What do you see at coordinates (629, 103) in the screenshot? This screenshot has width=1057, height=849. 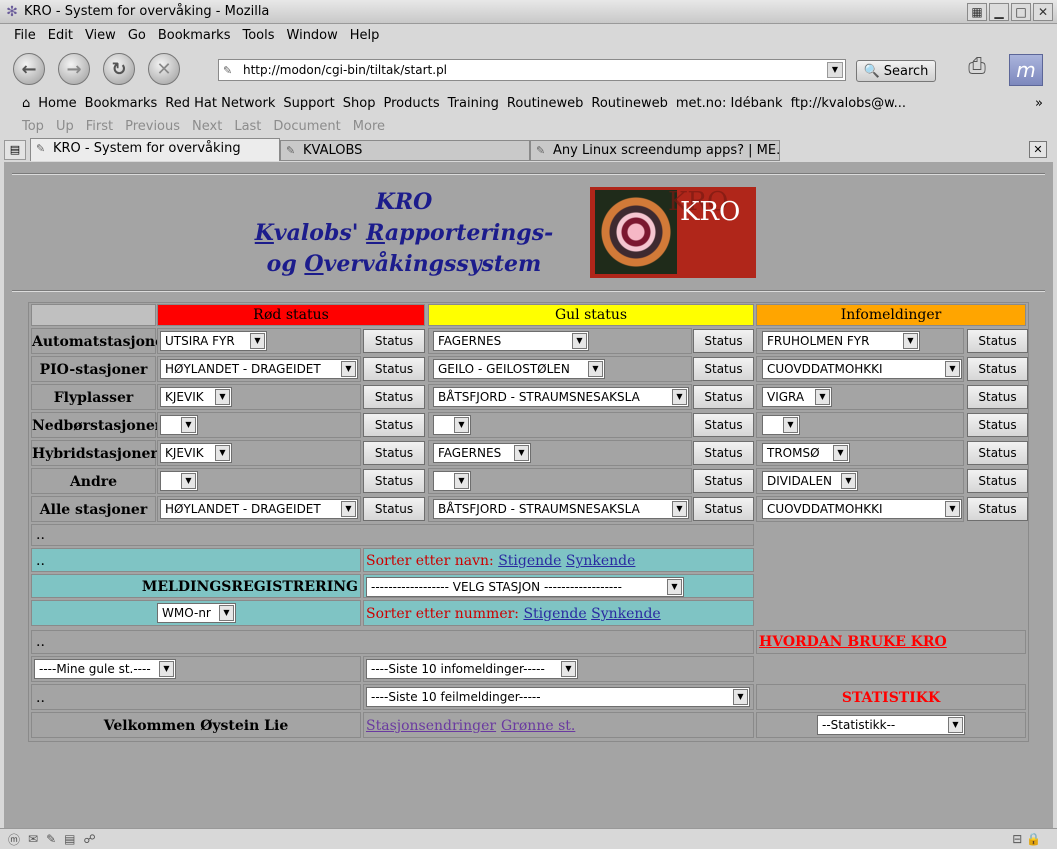 I see `bookmark-routineweb-2: Routineweb` at bounding box center [629, 103].